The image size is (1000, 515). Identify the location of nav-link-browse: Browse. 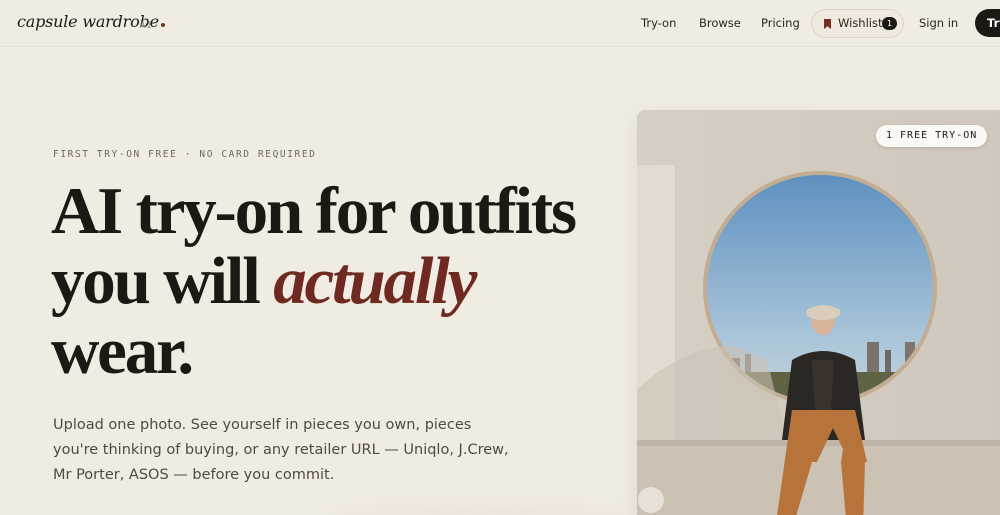
(720, 23).